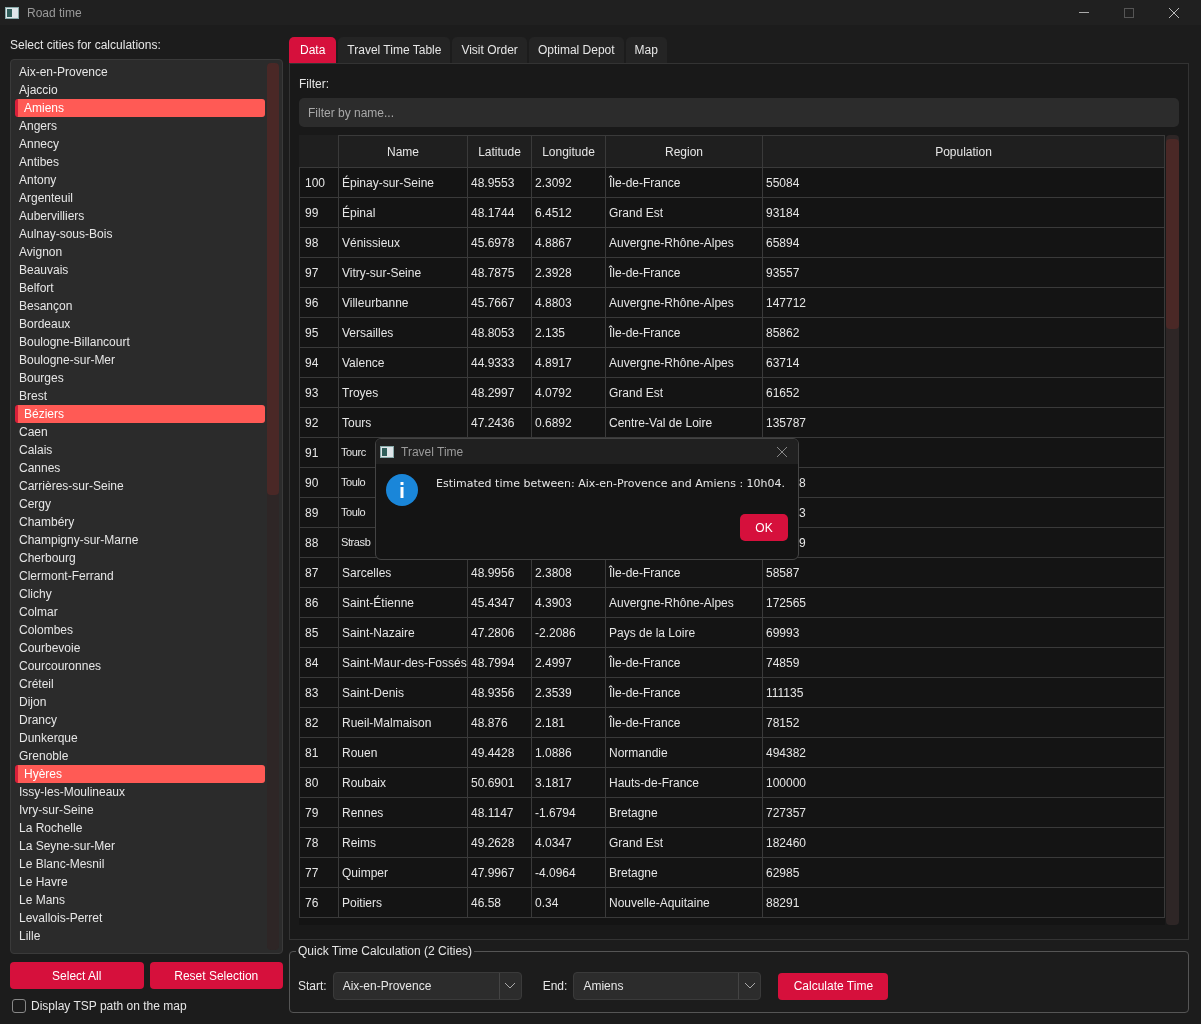 This screenshot has height=1024, width=1201. Describe the element at coordinates (403, 151) in the screenshot. I see `column-header: Name` at that location.